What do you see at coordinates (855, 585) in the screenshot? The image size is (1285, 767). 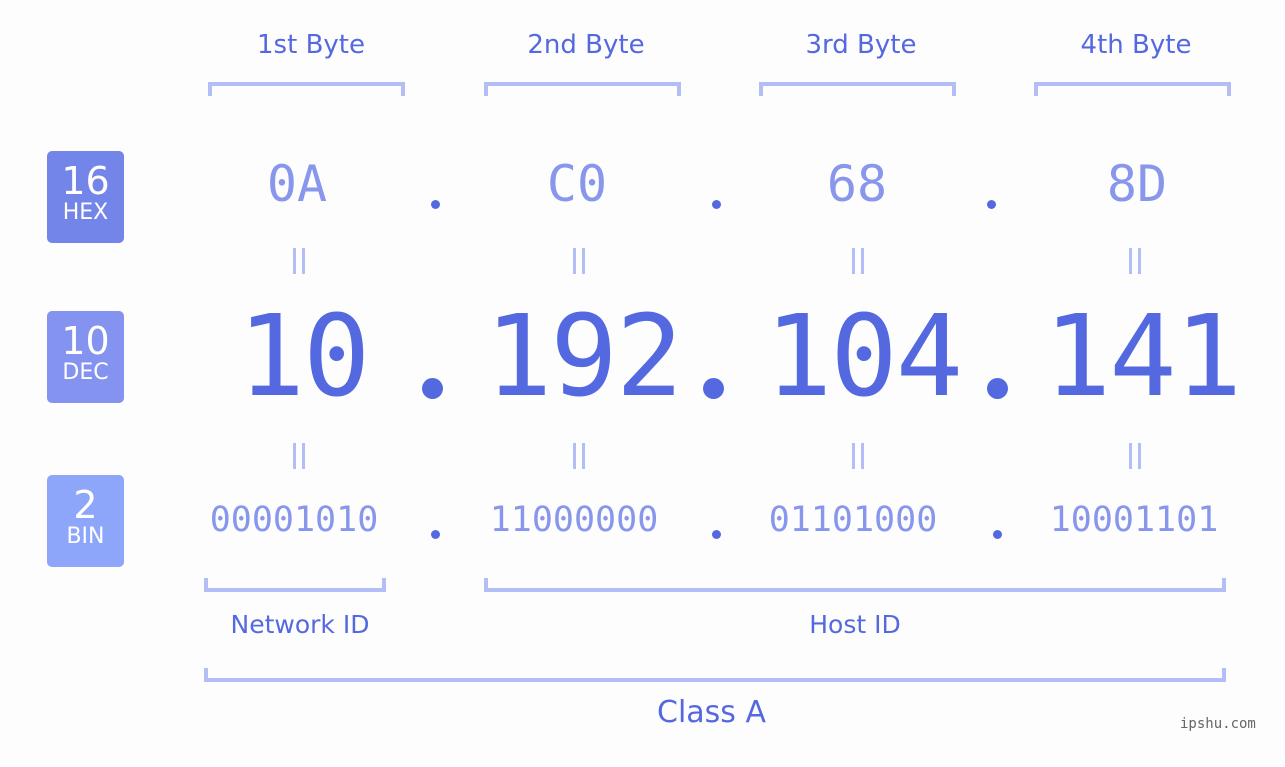 I see `host-id-bracket` at bounding box center [855, 585].